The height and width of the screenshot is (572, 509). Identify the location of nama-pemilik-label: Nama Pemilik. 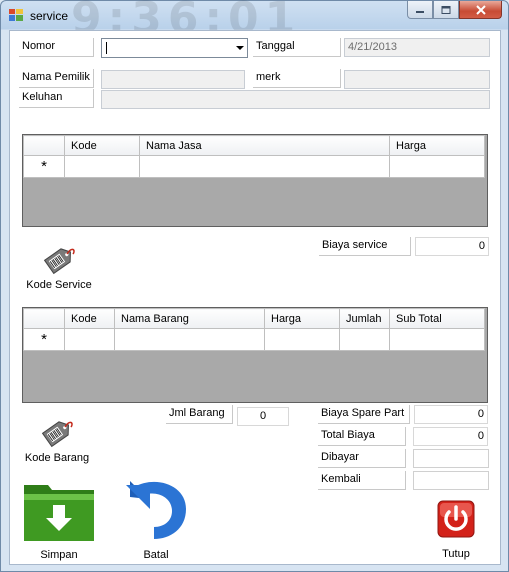
(56, 78).